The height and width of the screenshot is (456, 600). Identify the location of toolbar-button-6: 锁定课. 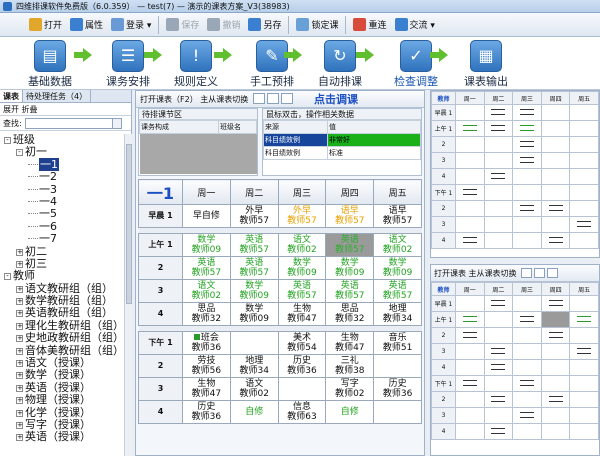
(317, 25).